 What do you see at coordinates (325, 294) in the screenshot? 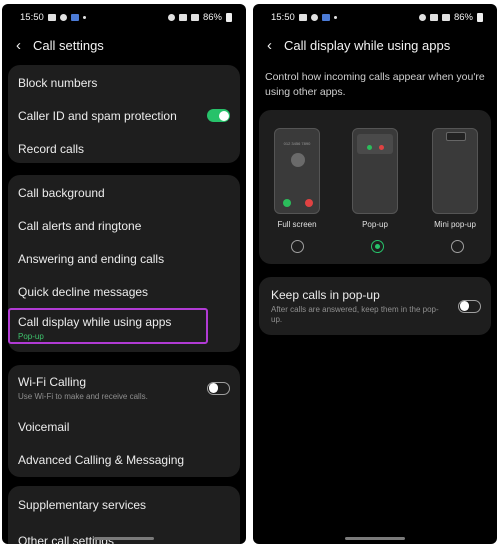
I see `item-label: Keep calls in pop-up` at bounding box center [325, 294].